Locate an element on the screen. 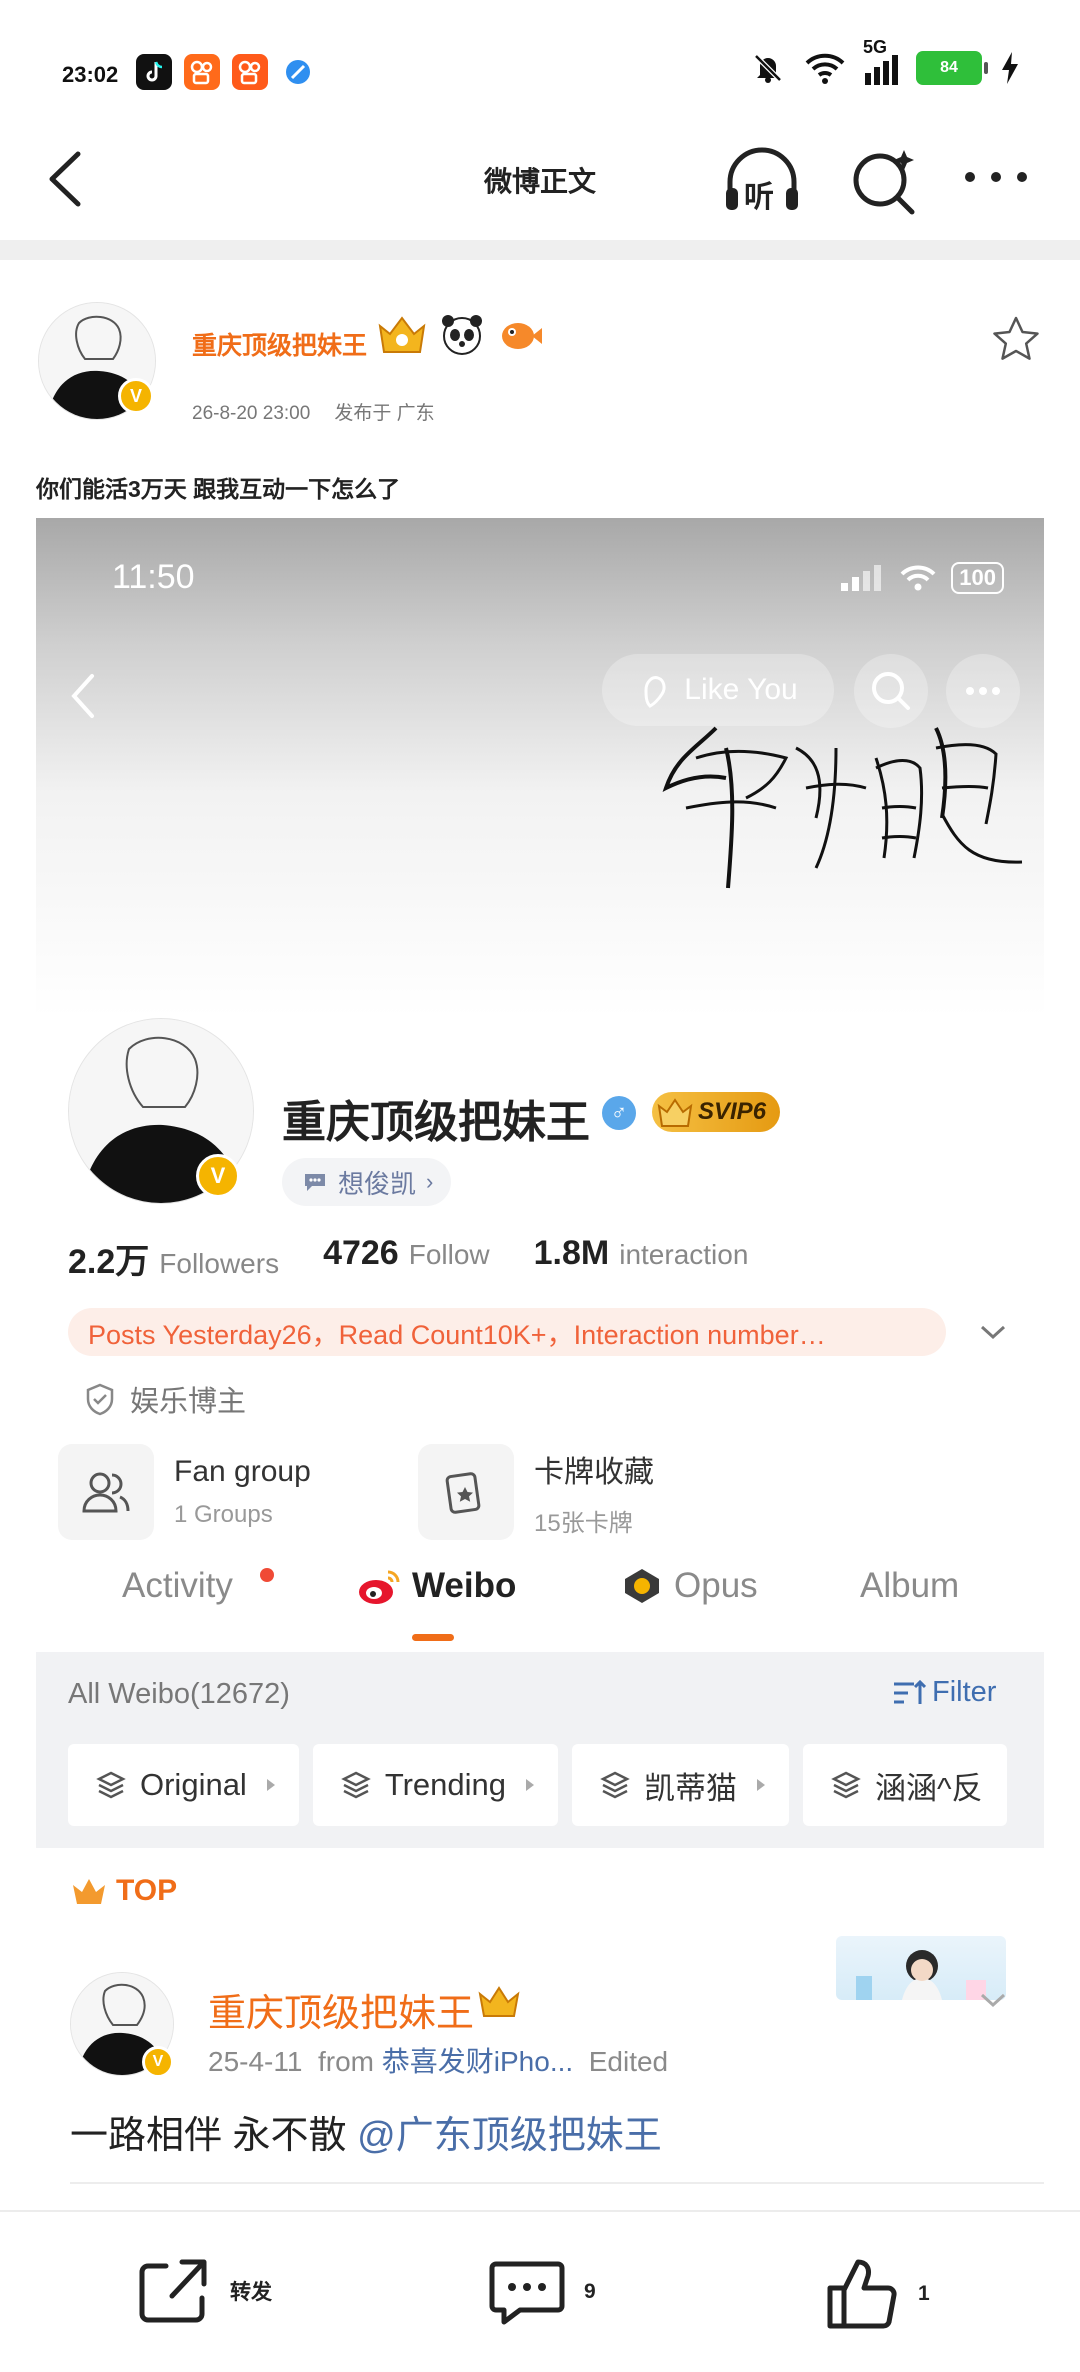 This screenshot has height=2372, width=1080. opus-badge-icon is located at coordinates (642, 1586).